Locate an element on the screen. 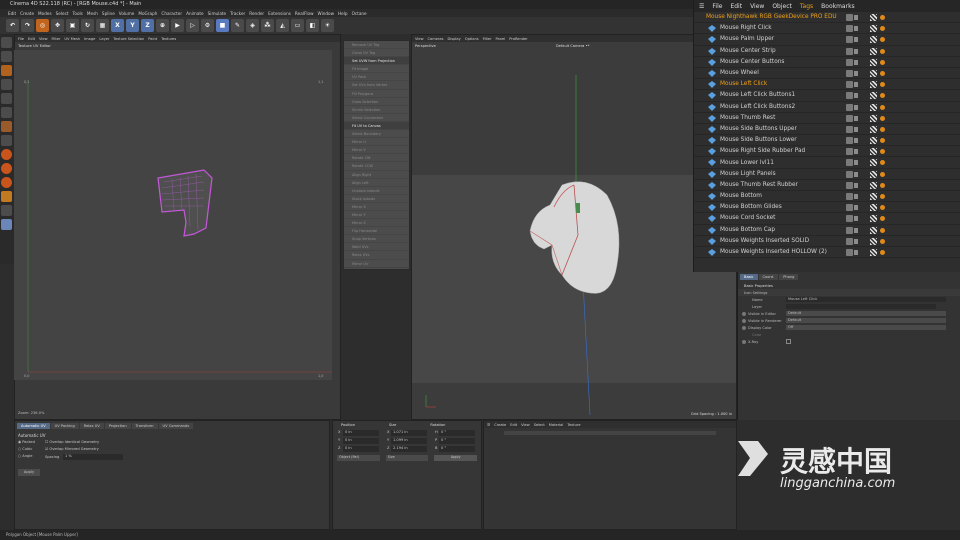 The image size is (960, 540). uv-cmd-mirror-uv: Mirror UV is located at coordinates (376, 264).